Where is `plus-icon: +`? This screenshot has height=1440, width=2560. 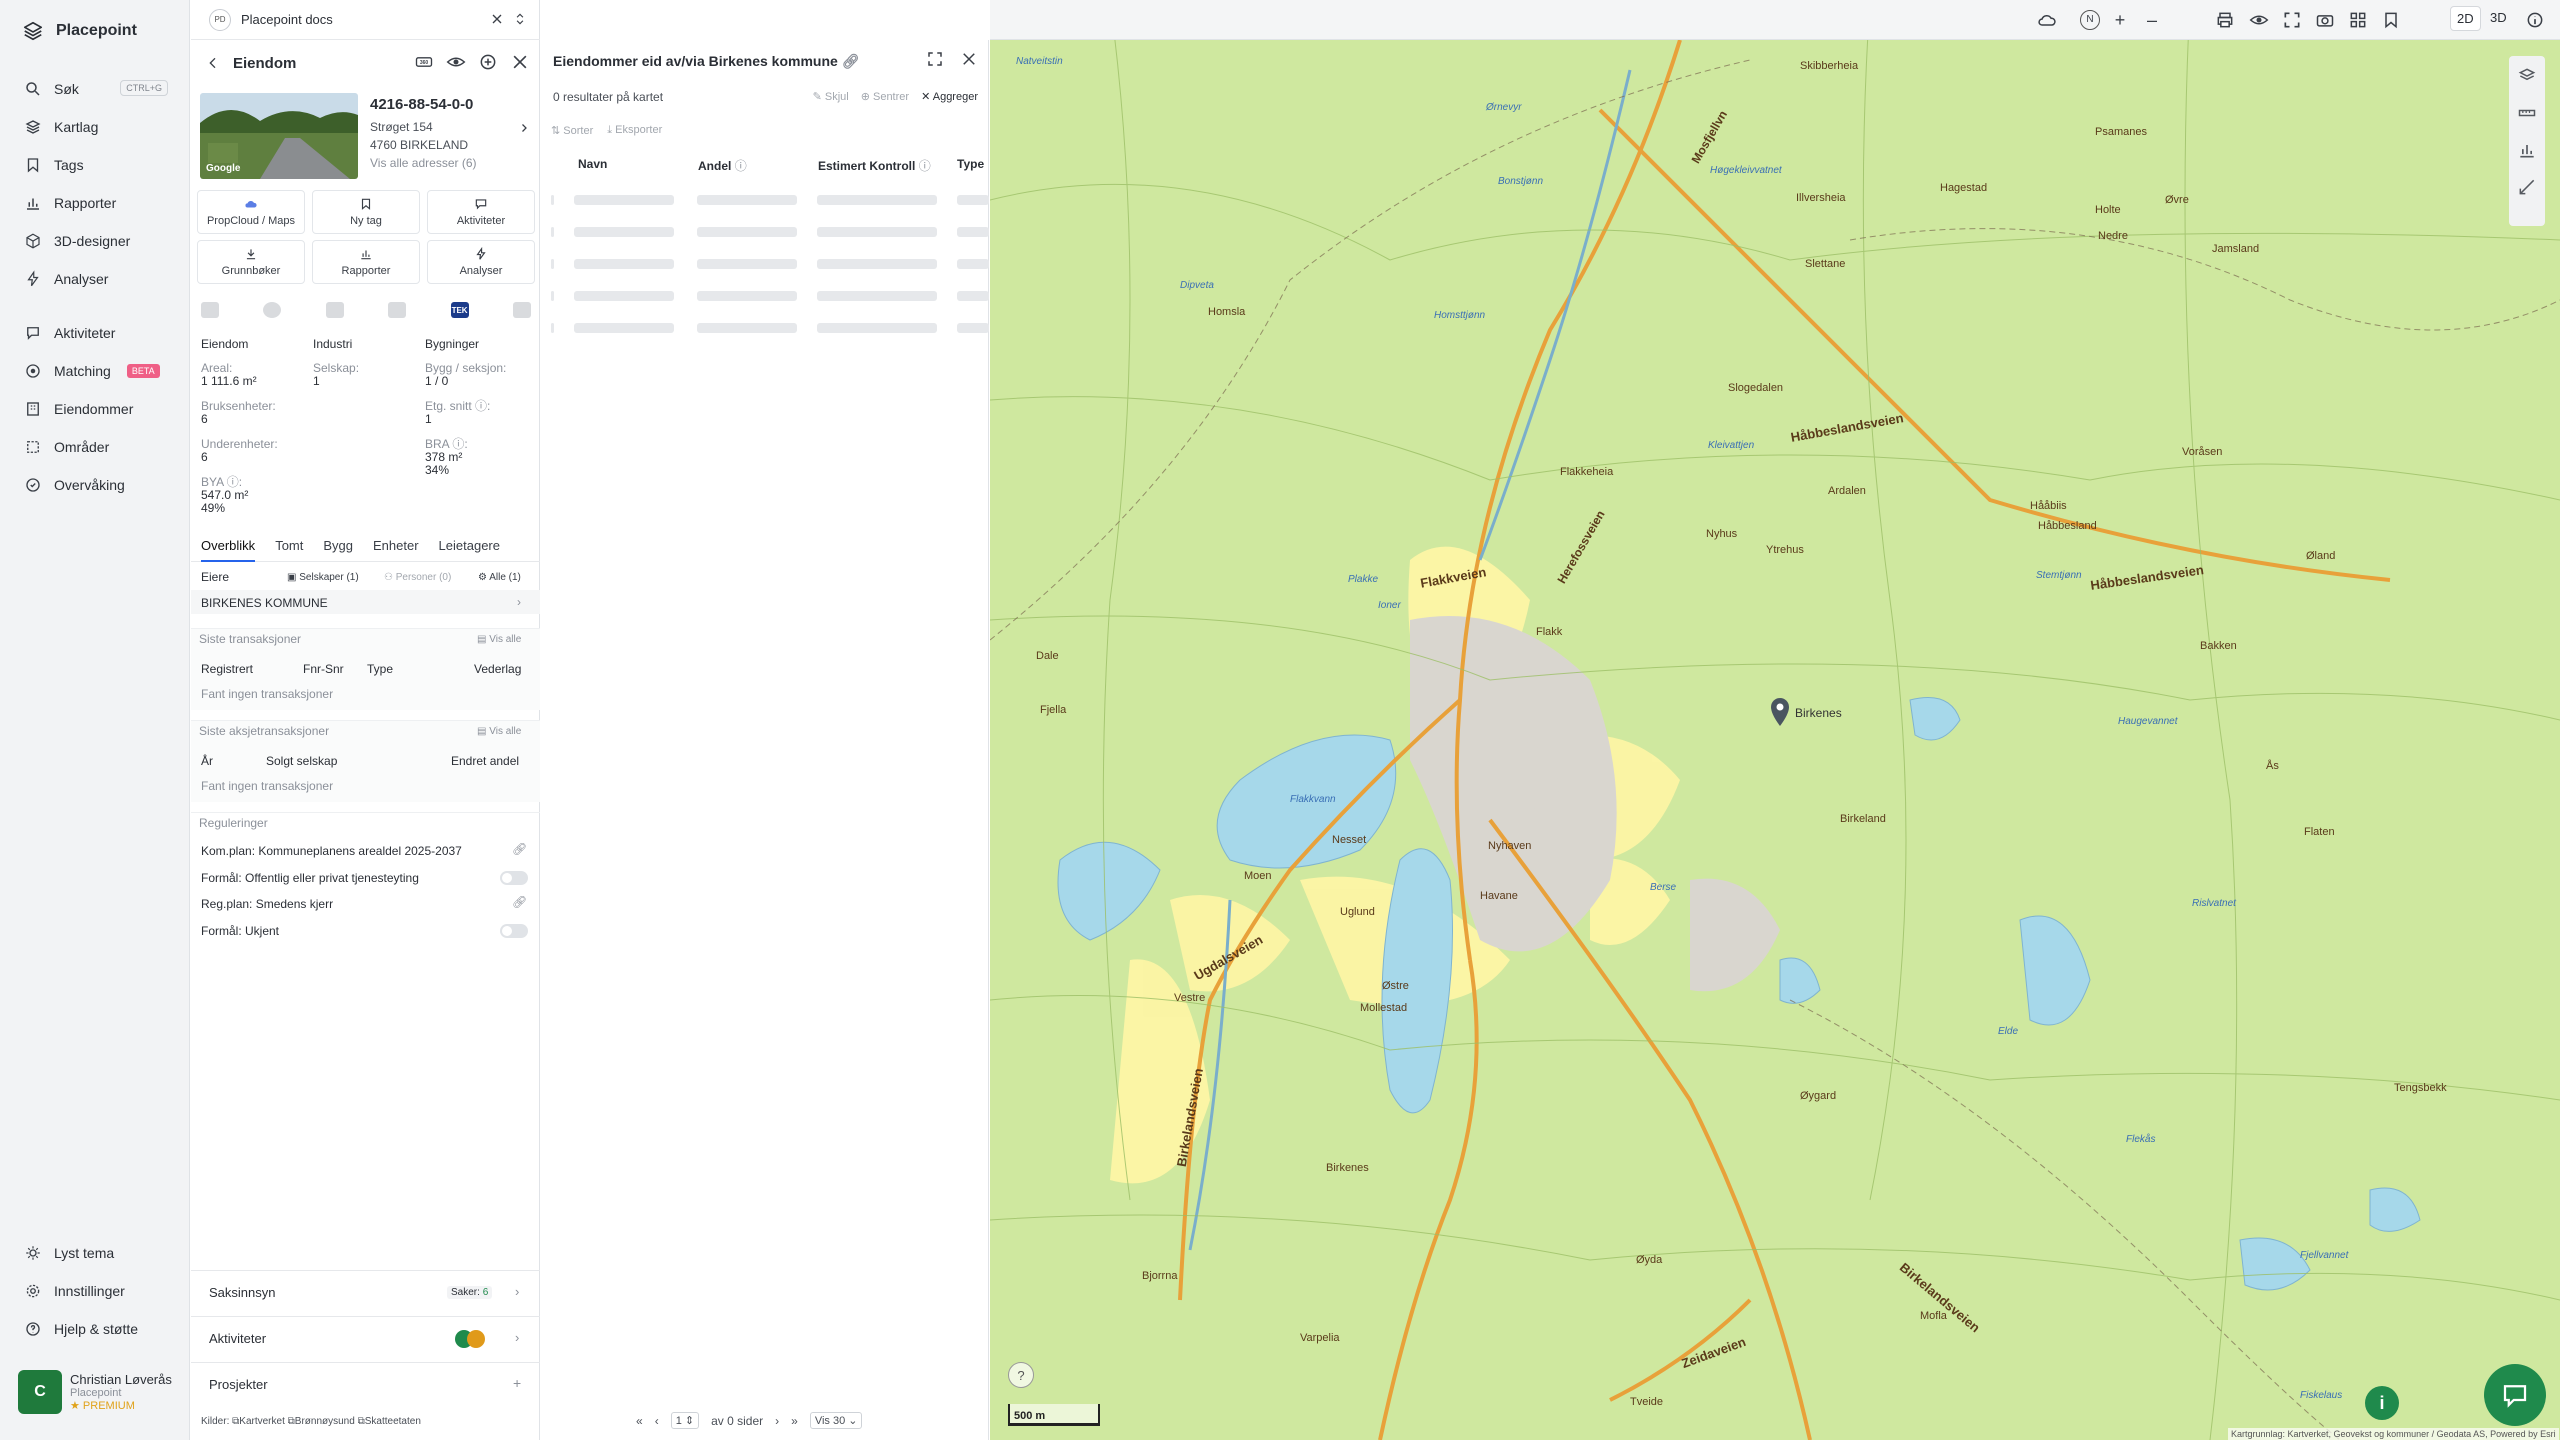
plus-icon: + is located at coordinates (517, 1383).